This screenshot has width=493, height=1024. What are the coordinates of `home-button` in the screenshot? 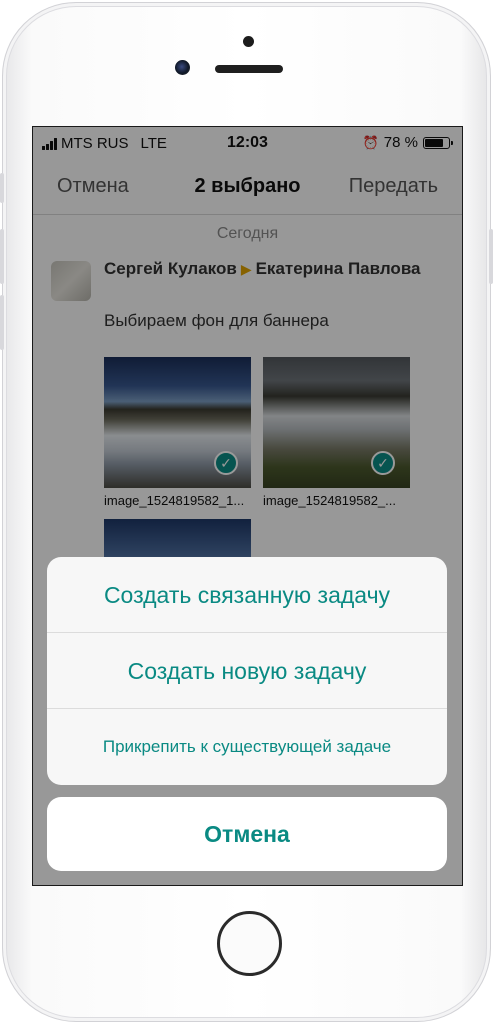 It's located at (249, 943).